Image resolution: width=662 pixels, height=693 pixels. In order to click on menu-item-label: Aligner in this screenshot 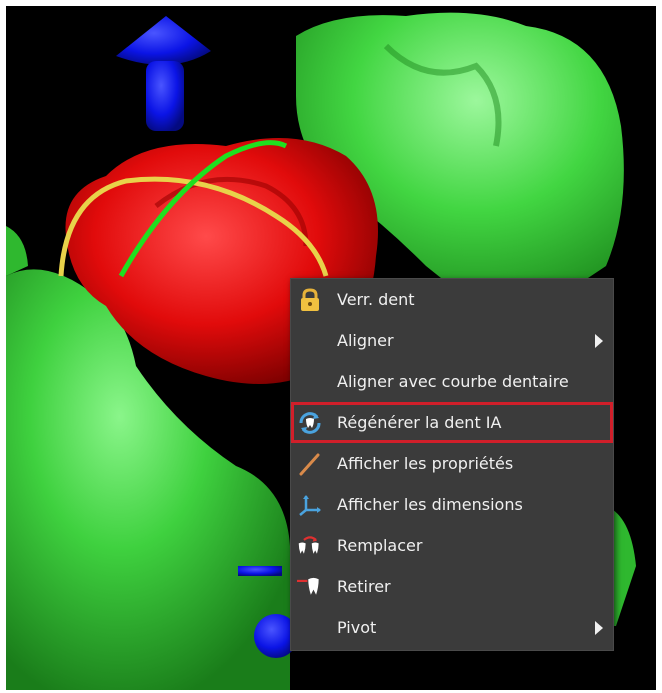, I will do `click(365, 340)`.